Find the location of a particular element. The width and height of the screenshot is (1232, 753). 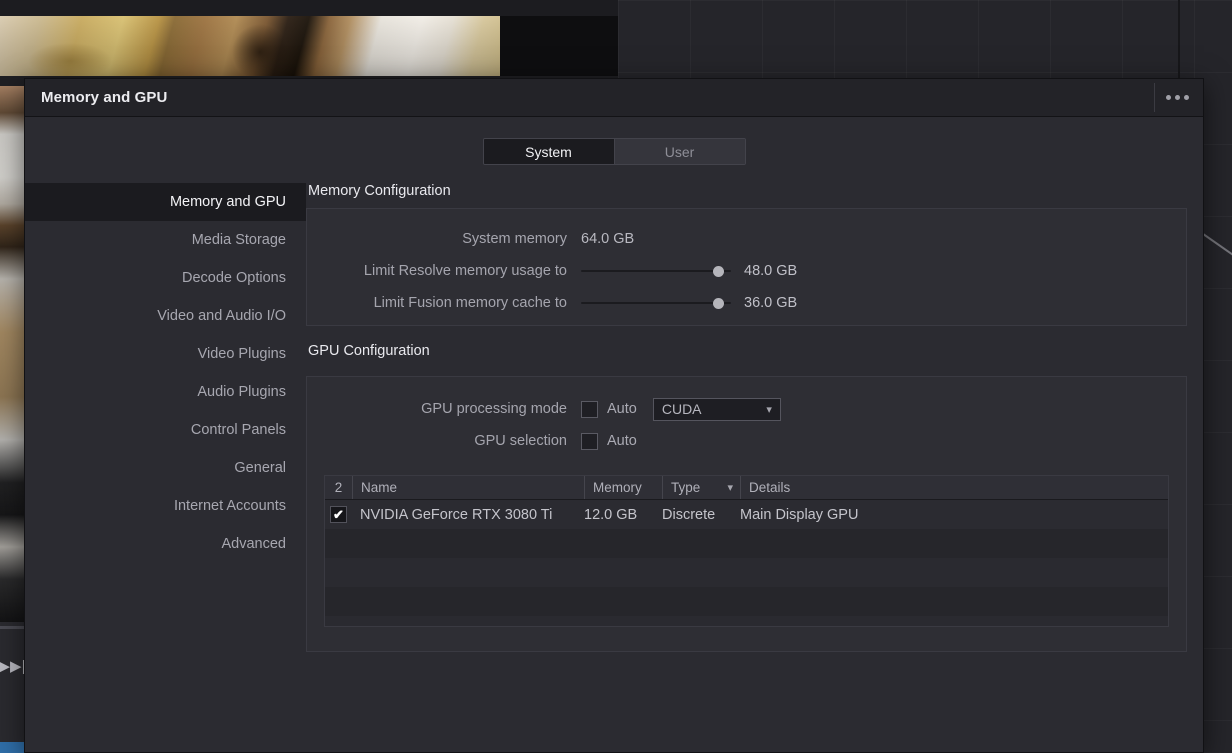

gpu-processing-mode-dropdown: CUDA ▾ is located at coordinates (716, 409).